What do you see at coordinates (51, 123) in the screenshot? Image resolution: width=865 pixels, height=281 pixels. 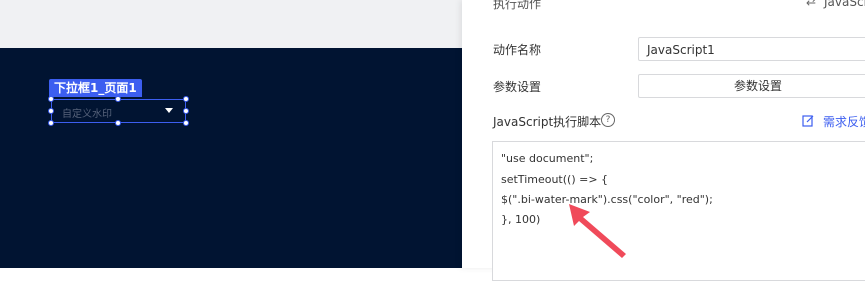 I see `resize-handle-bottom-left` at bounding box center [51, 123].